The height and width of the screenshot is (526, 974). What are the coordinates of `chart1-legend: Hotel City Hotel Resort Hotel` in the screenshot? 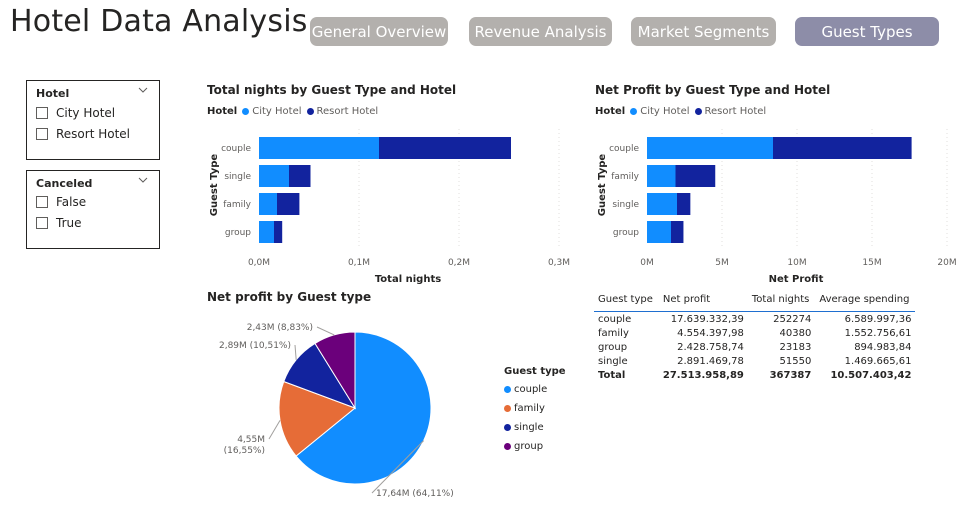 It's located at (295, 111).